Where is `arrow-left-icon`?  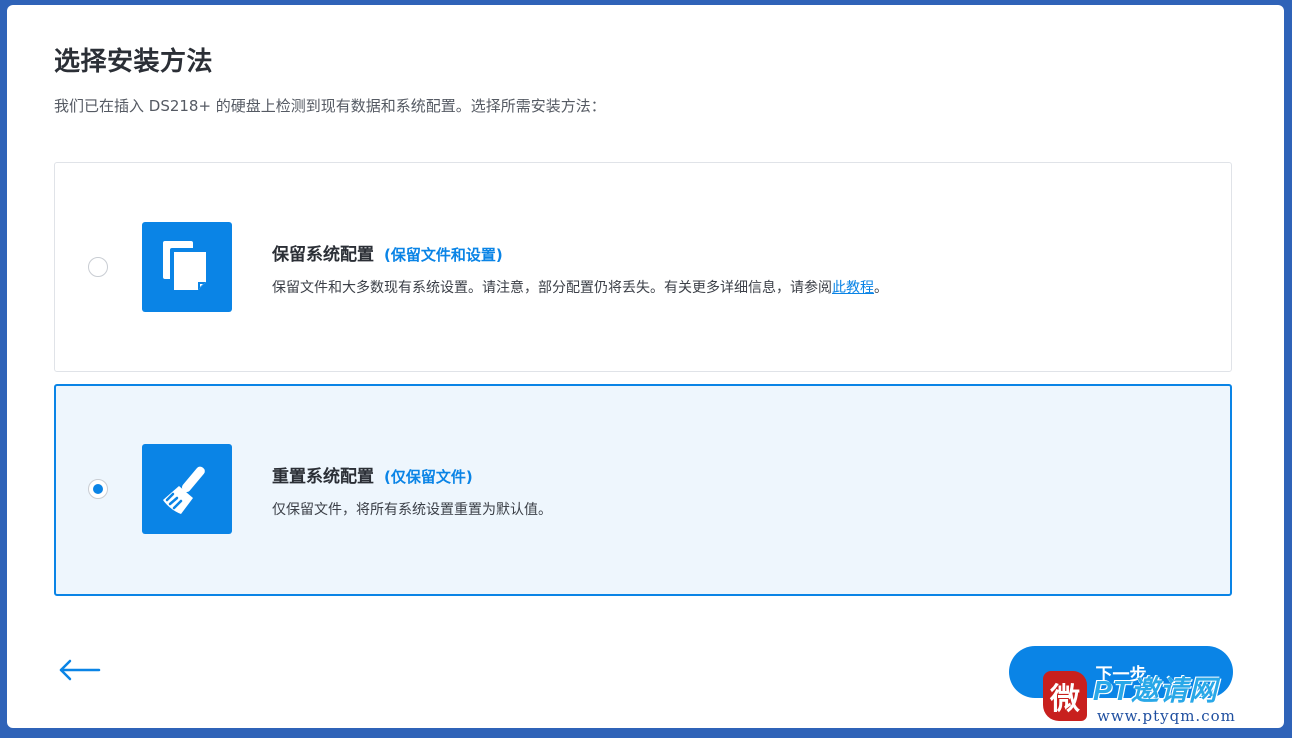 arrow-left-icon is located at coordinates (80, 670).